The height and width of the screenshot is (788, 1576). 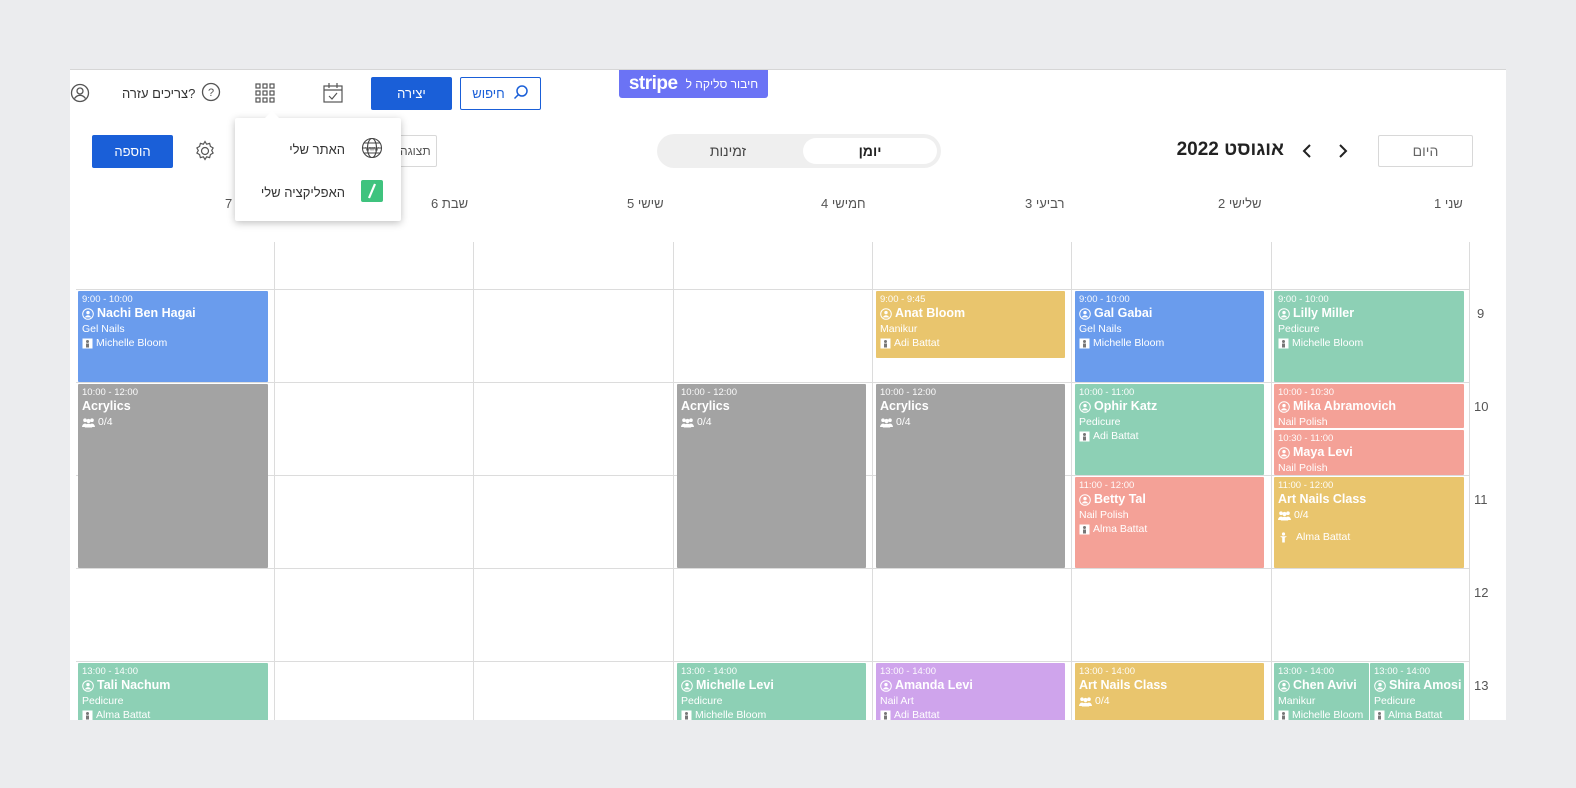 What do you see at coordinates (970, 324) in the screenshot?
I see `calendar-event: 9:00 - 9:45 Anat Bloom Manikur Adi Battat` at bounding box center [970, 324].